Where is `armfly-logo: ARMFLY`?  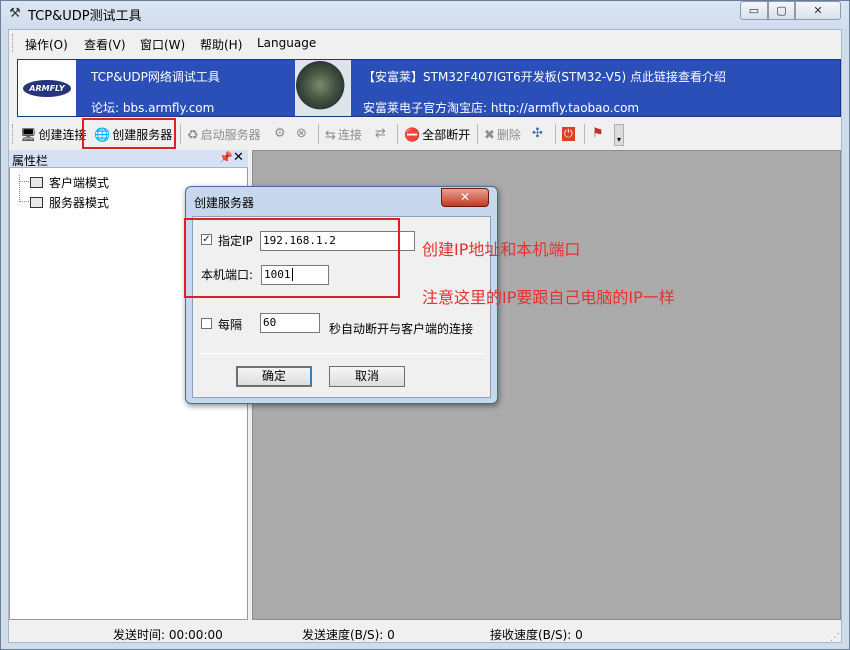
armfly-logo: ARMFLY is located at coordinates (47, 88).